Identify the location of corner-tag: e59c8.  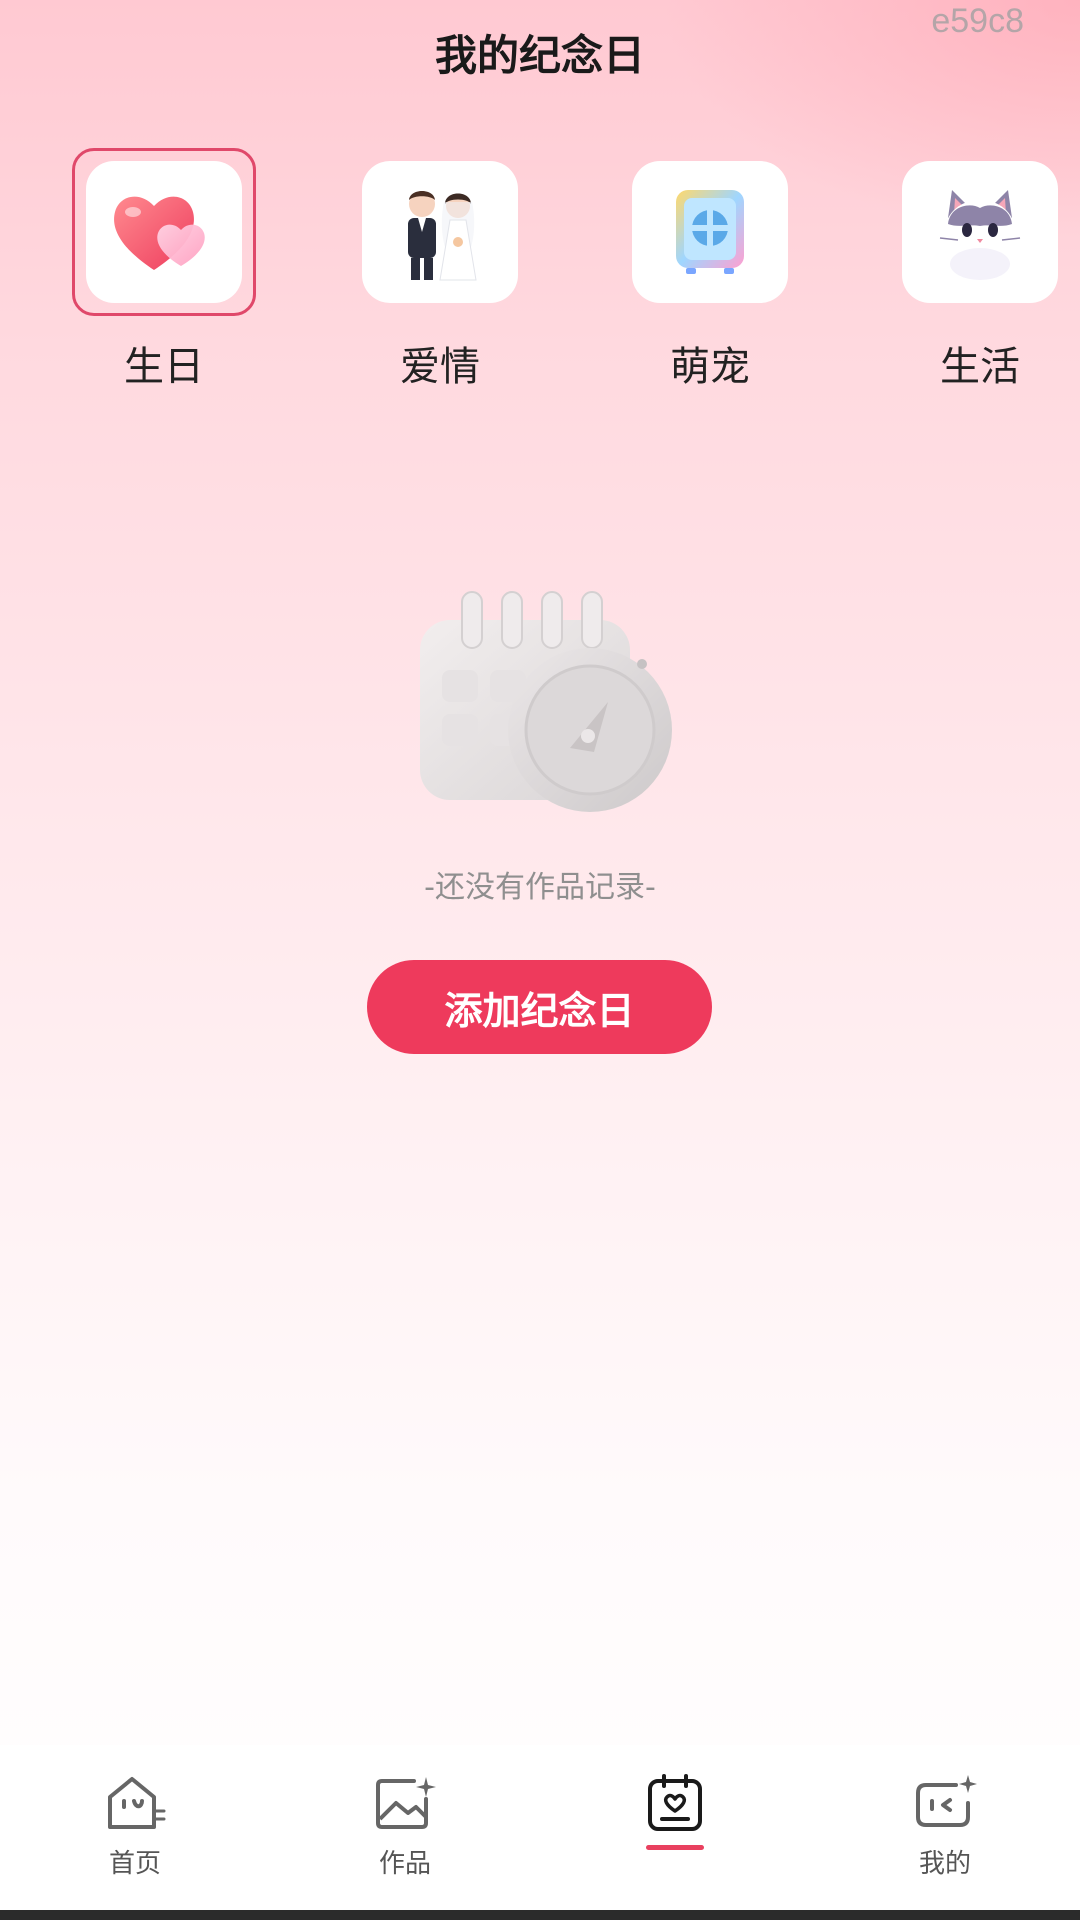
(977, 21).